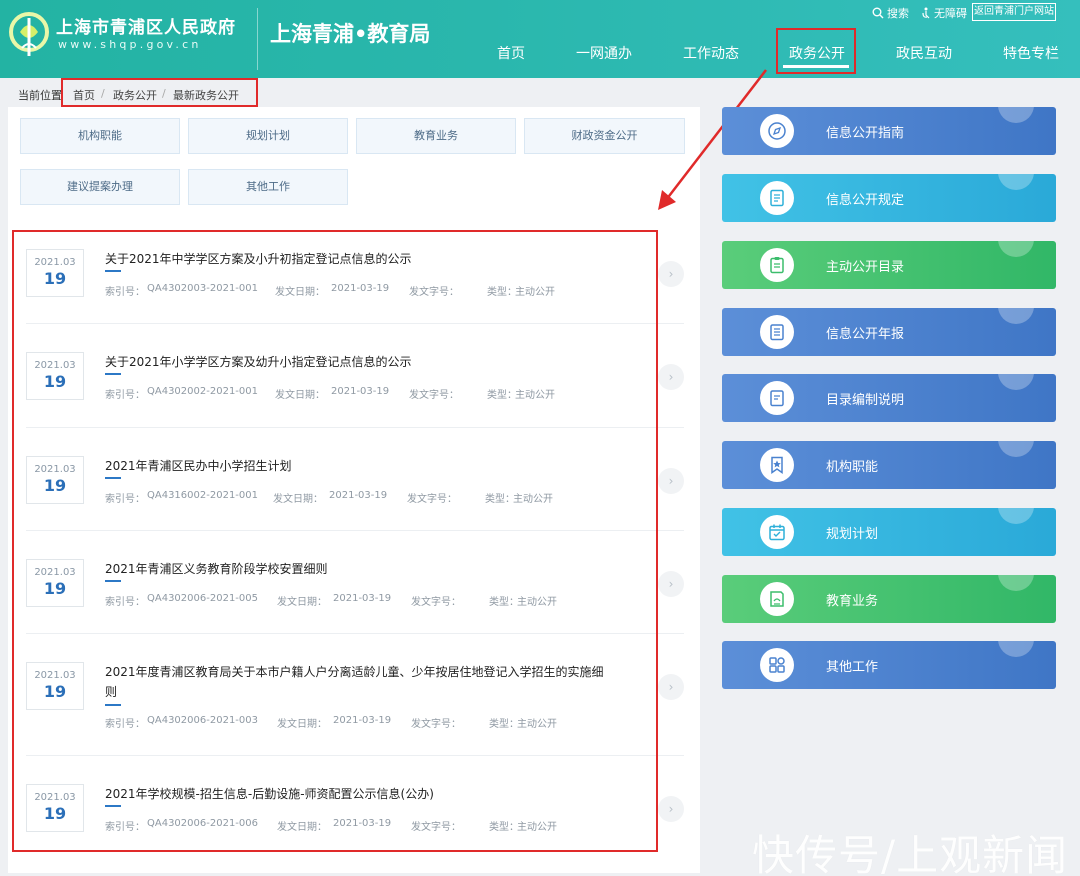 This screenshot has width=1080, height=876. I want to click on breadcrumb-label: 当前位置, so click(40, 95).